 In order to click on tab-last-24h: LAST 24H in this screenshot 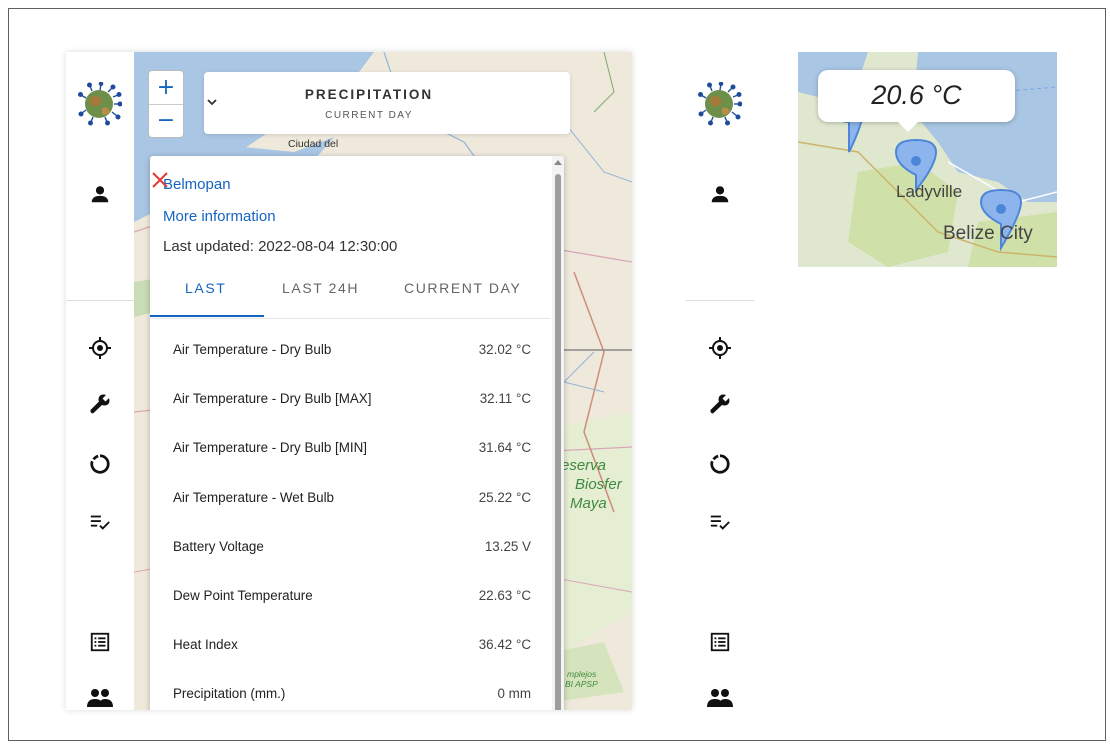, I will do `click(320, 288)`.